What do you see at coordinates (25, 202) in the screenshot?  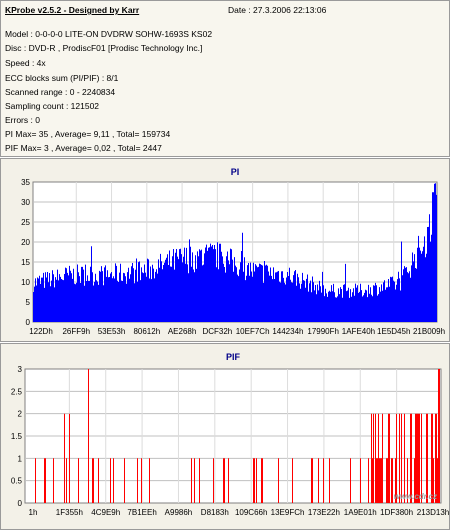 I see `pi-ytick-label: 30` at bounding box center [25, 202].